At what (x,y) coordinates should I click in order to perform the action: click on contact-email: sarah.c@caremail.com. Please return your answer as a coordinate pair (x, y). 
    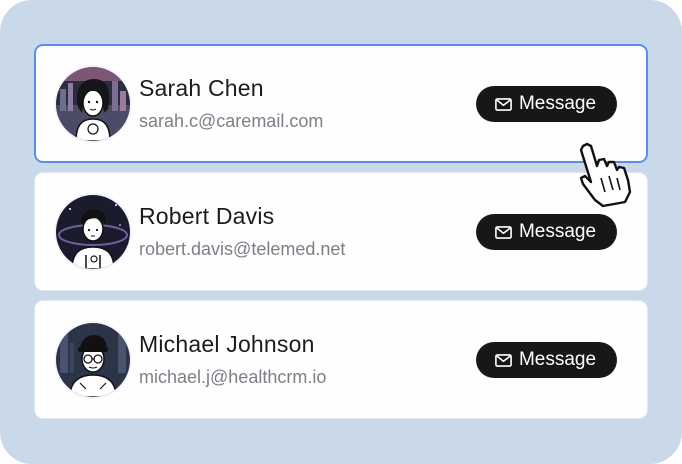
    Looking at the image, I should click on (231, 121).